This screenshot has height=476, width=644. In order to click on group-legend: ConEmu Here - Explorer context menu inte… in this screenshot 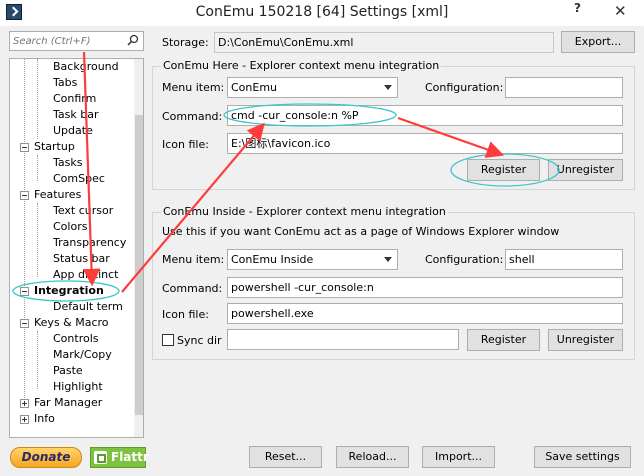, I will do `click(301, 65)`.